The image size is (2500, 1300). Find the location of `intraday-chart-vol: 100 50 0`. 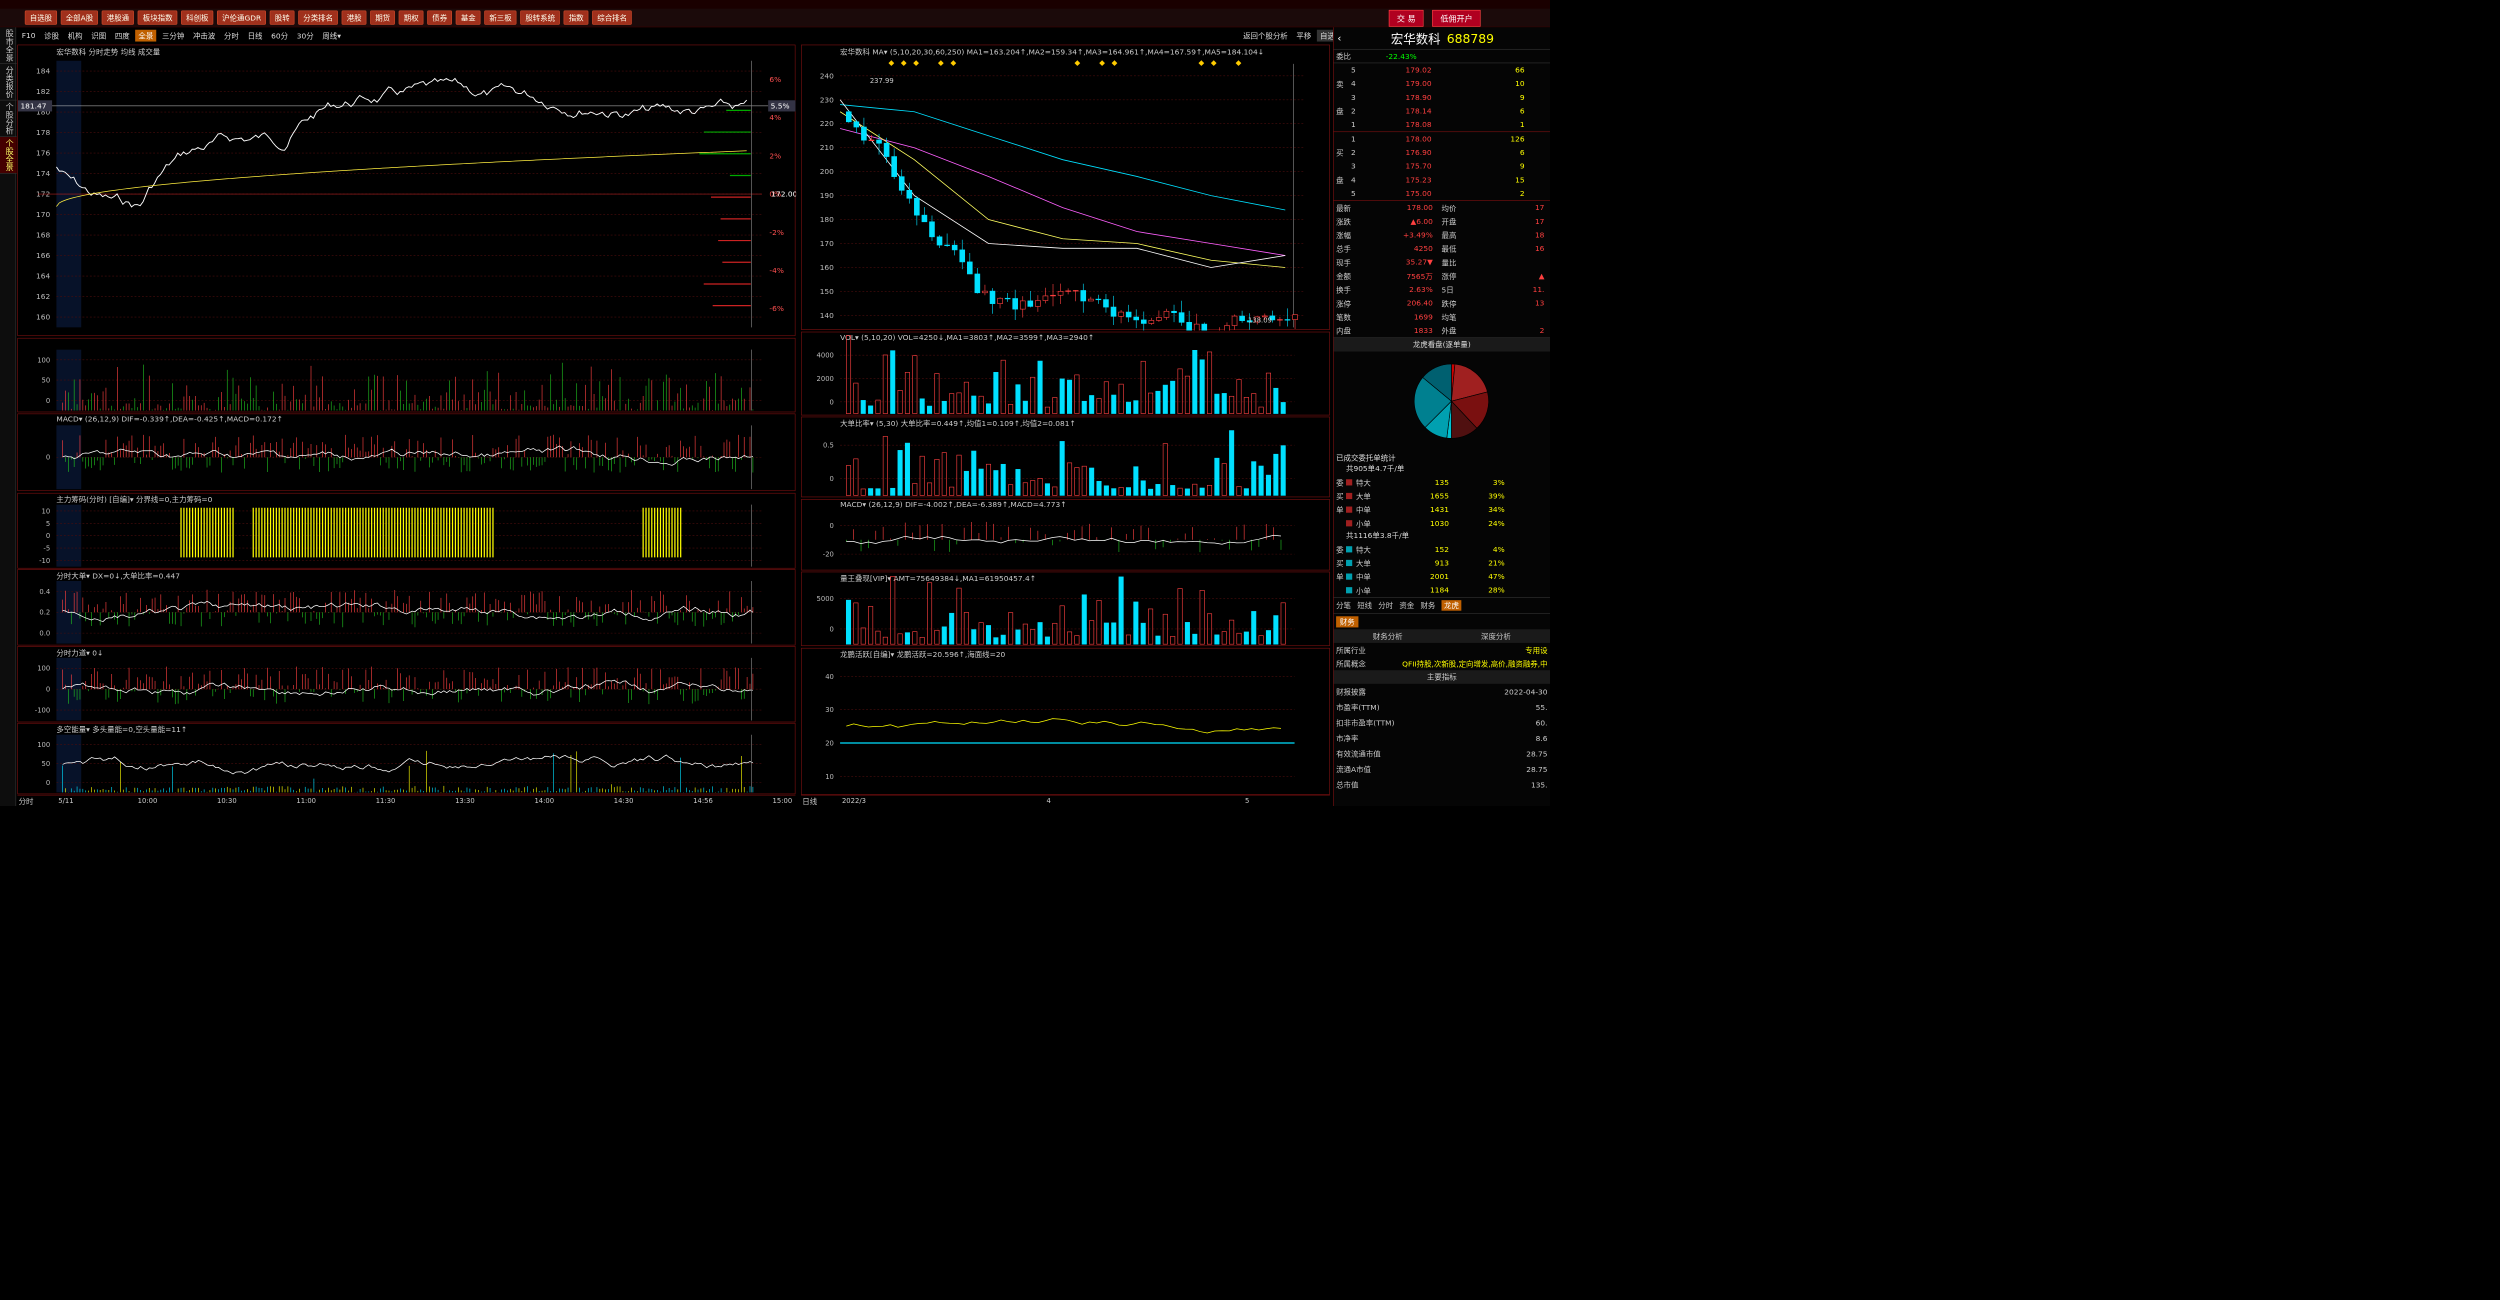

intraday-chart-vol: 100 50 0 is located at coordinates (407, 376).